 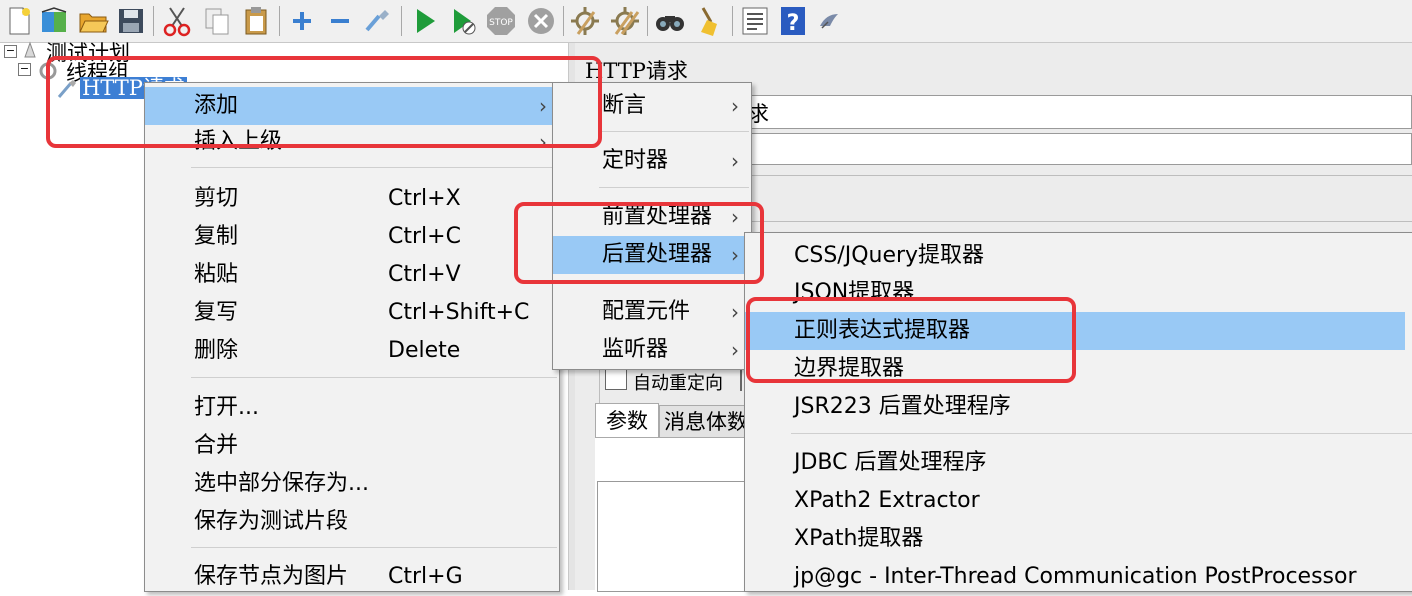 I want to click on logger-icon, so click(x=829, y=21).